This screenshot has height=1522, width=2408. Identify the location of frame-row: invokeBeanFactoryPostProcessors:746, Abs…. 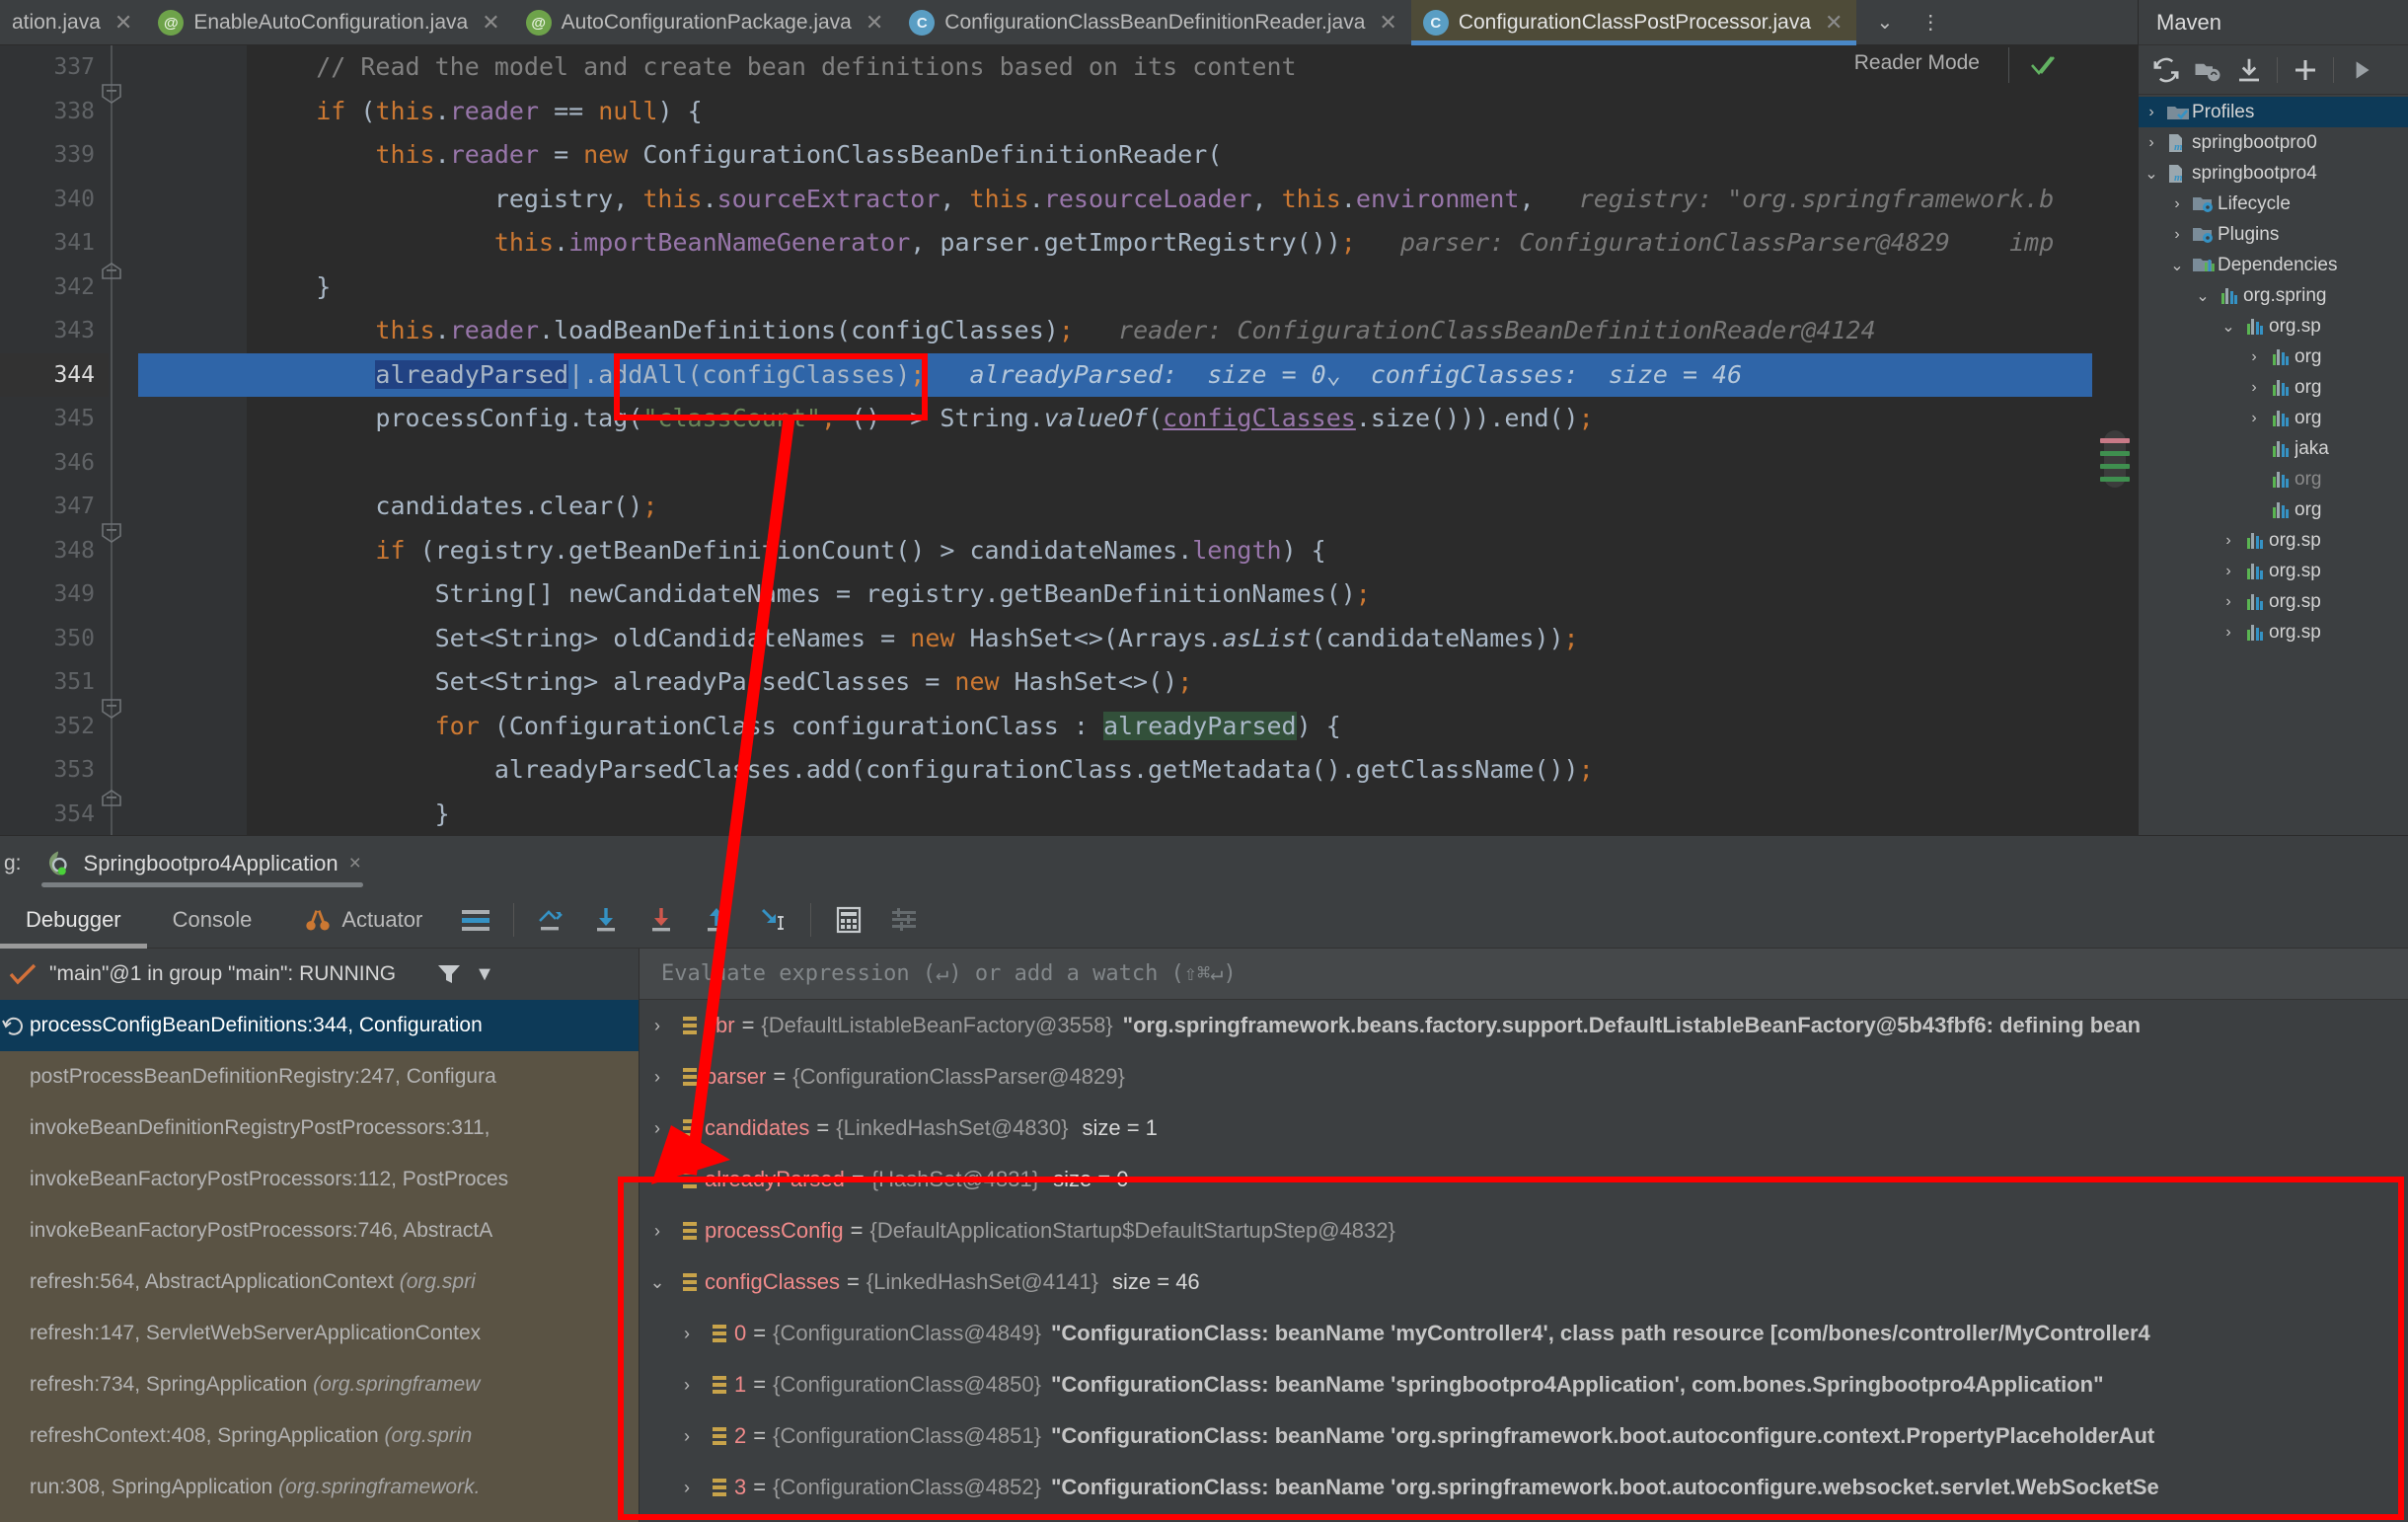
(319, 1230).